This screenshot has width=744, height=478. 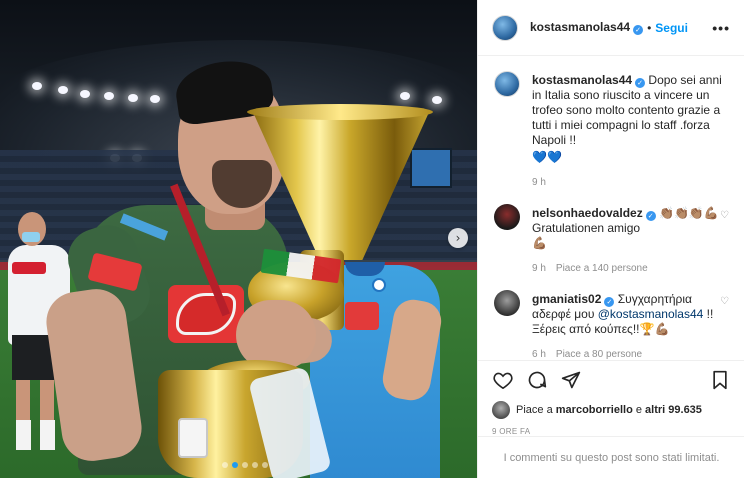 I want to click on trophy-rim, so click(x=340, y=112).